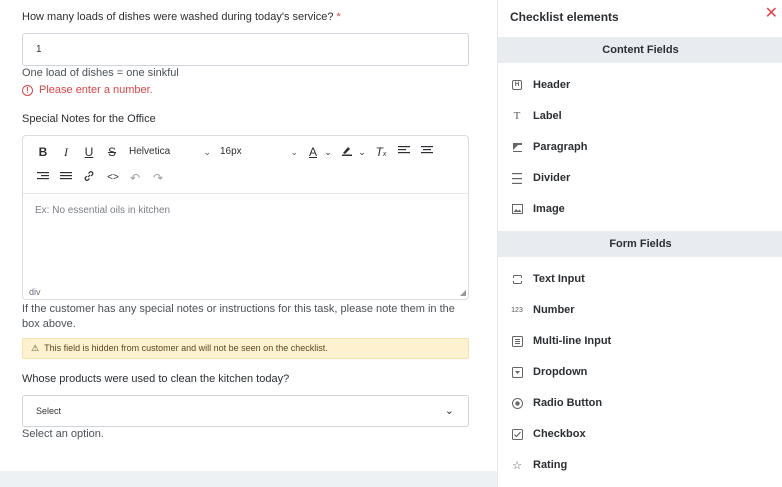  I want to click on element-dropdown: Dropdown, so click(548, 372).